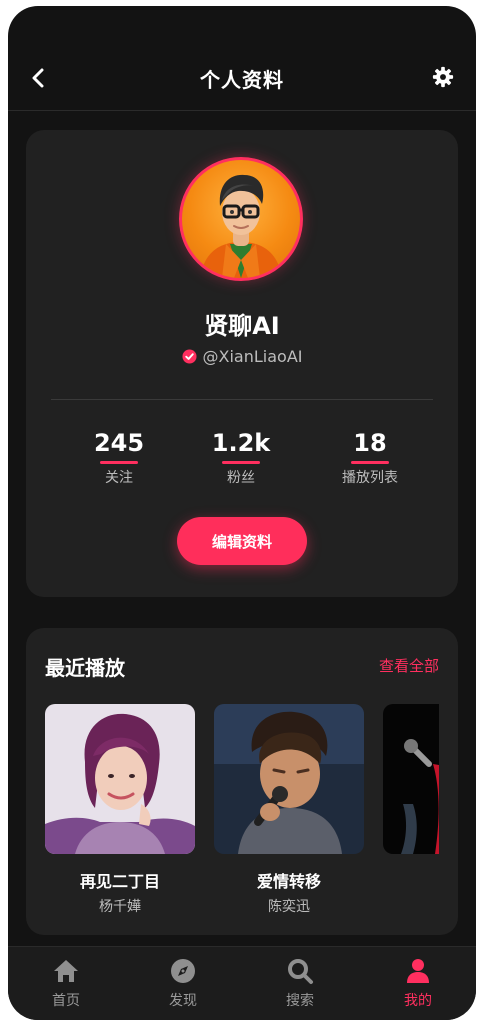 The width and height of the screenshot is (484, 1027). What do you see at coordinates (300, 971) in the screenshot?
I see `search-icon` at bounding box center [300, 971].